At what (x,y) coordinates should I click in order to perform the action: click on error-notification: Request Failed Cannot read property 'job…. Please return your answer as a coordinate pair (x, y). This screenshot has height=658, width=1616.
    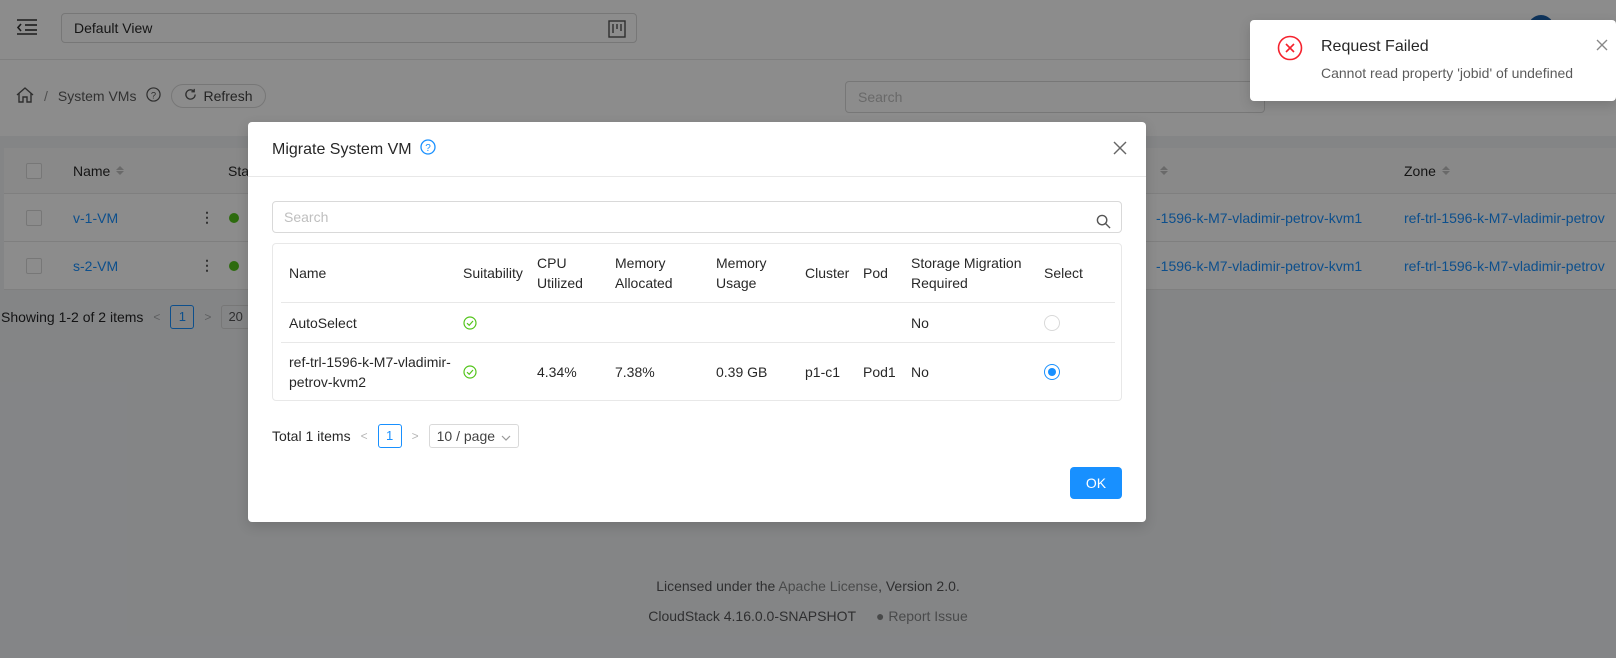
    Looking at the image, I should click on (1433, 60).